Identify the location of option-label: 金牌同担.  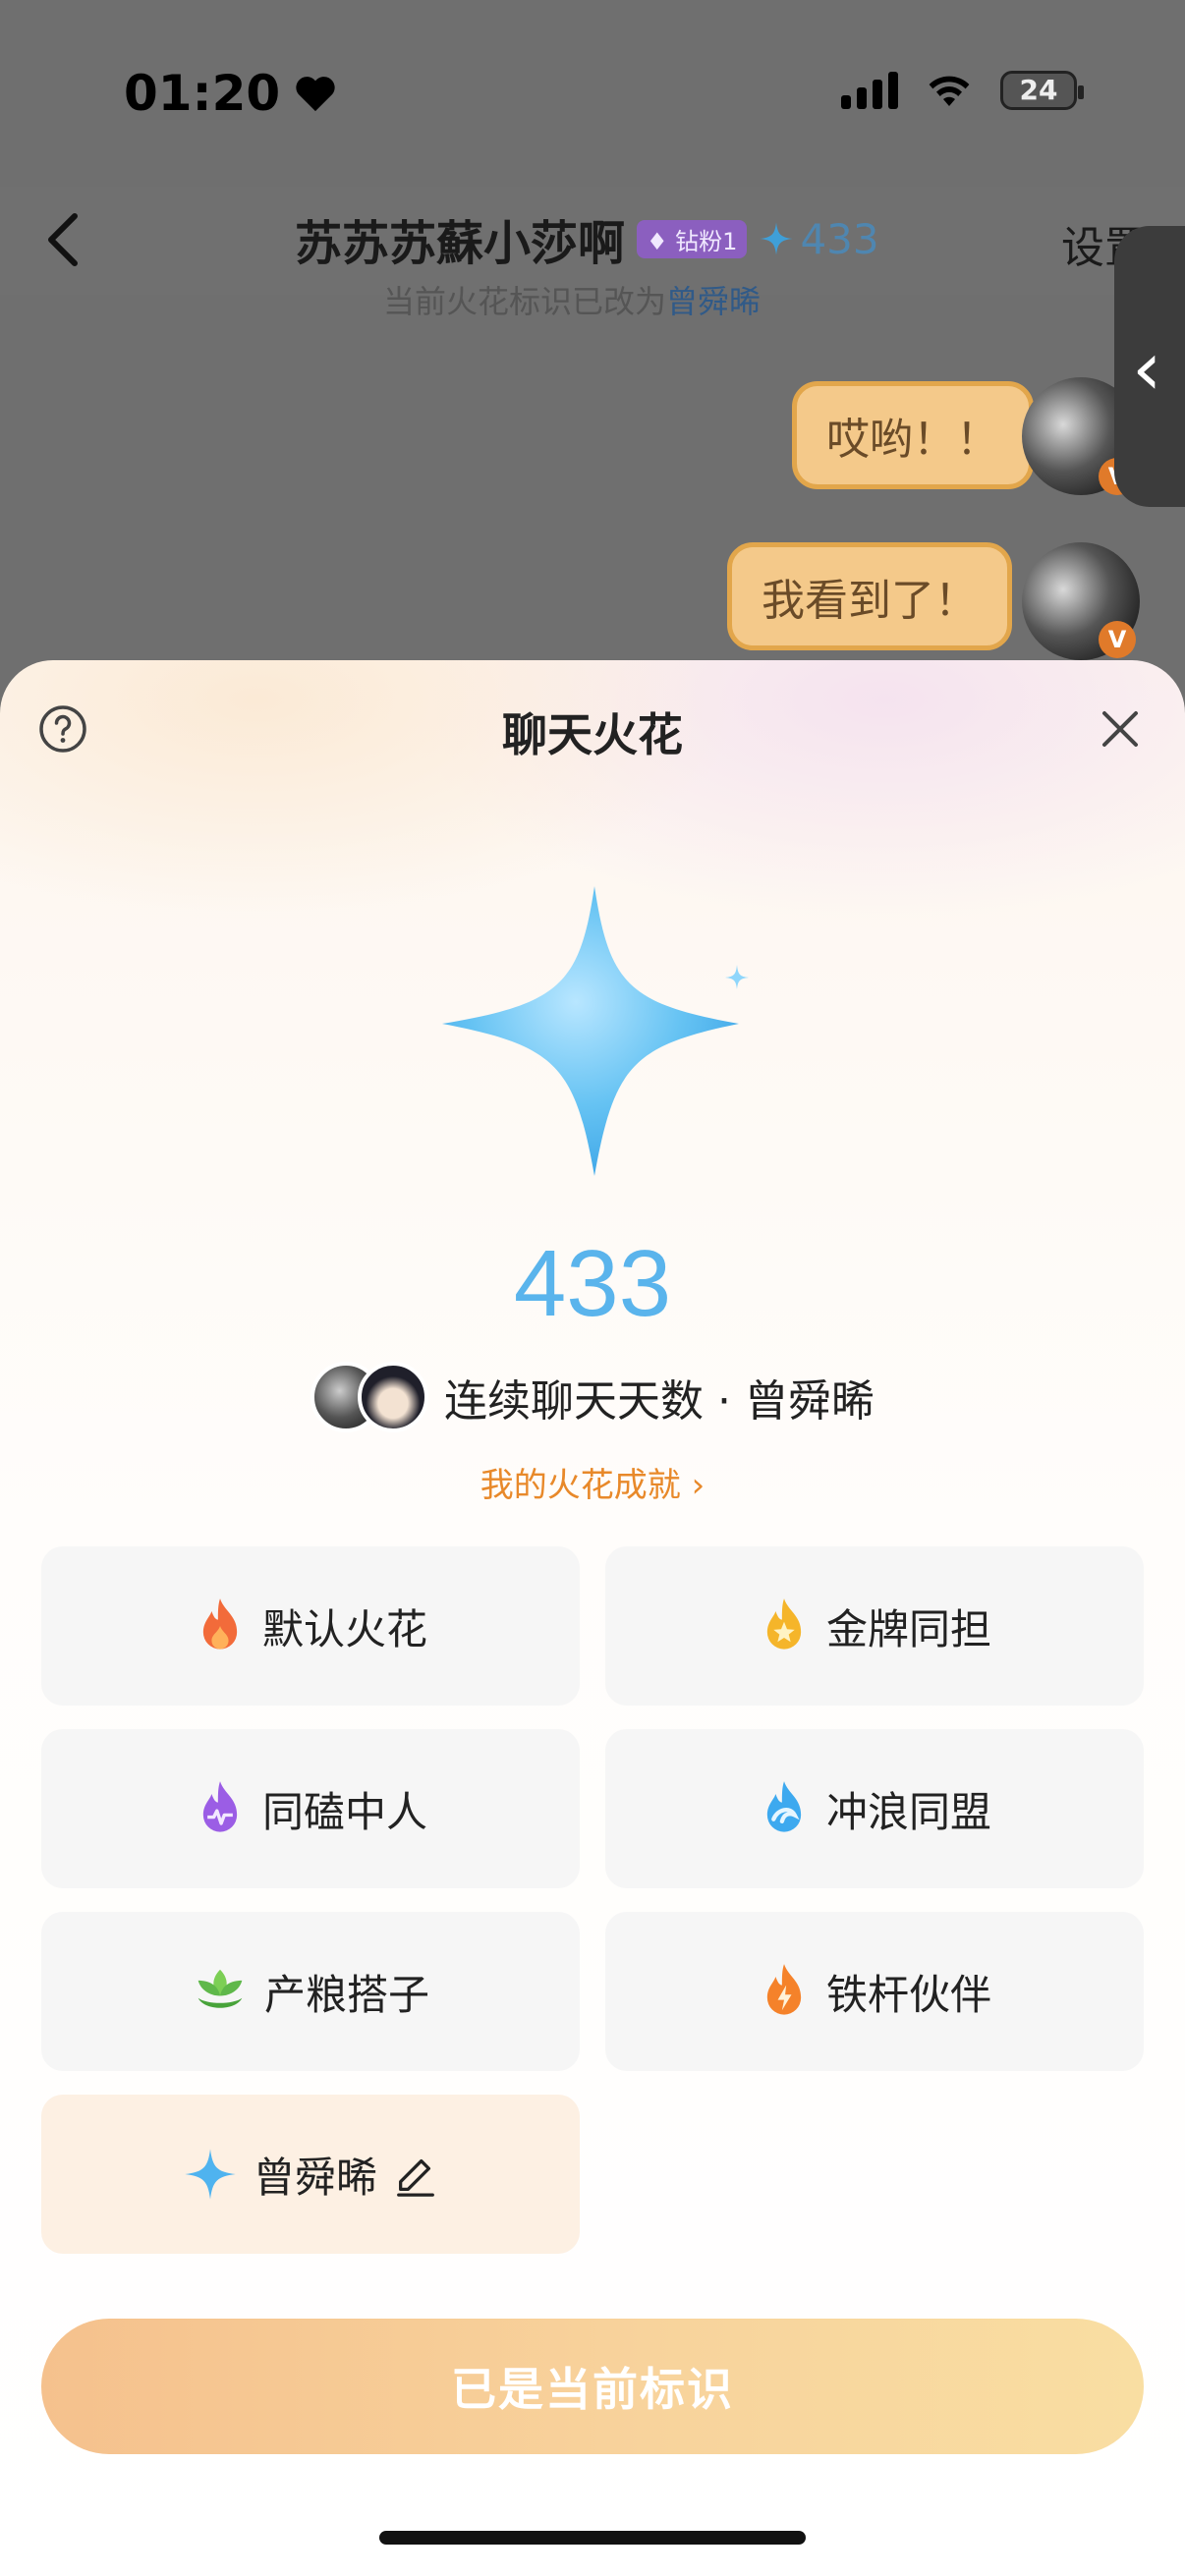
(908, 1628).